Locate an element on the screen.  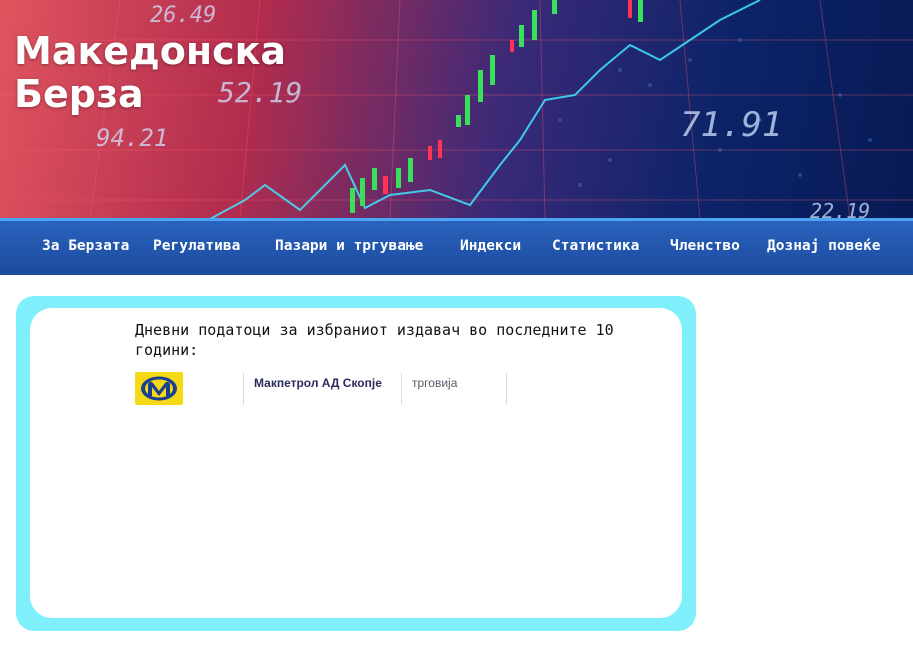
nav-item-regulation: Регулатива is located at coordinates (196, 246).